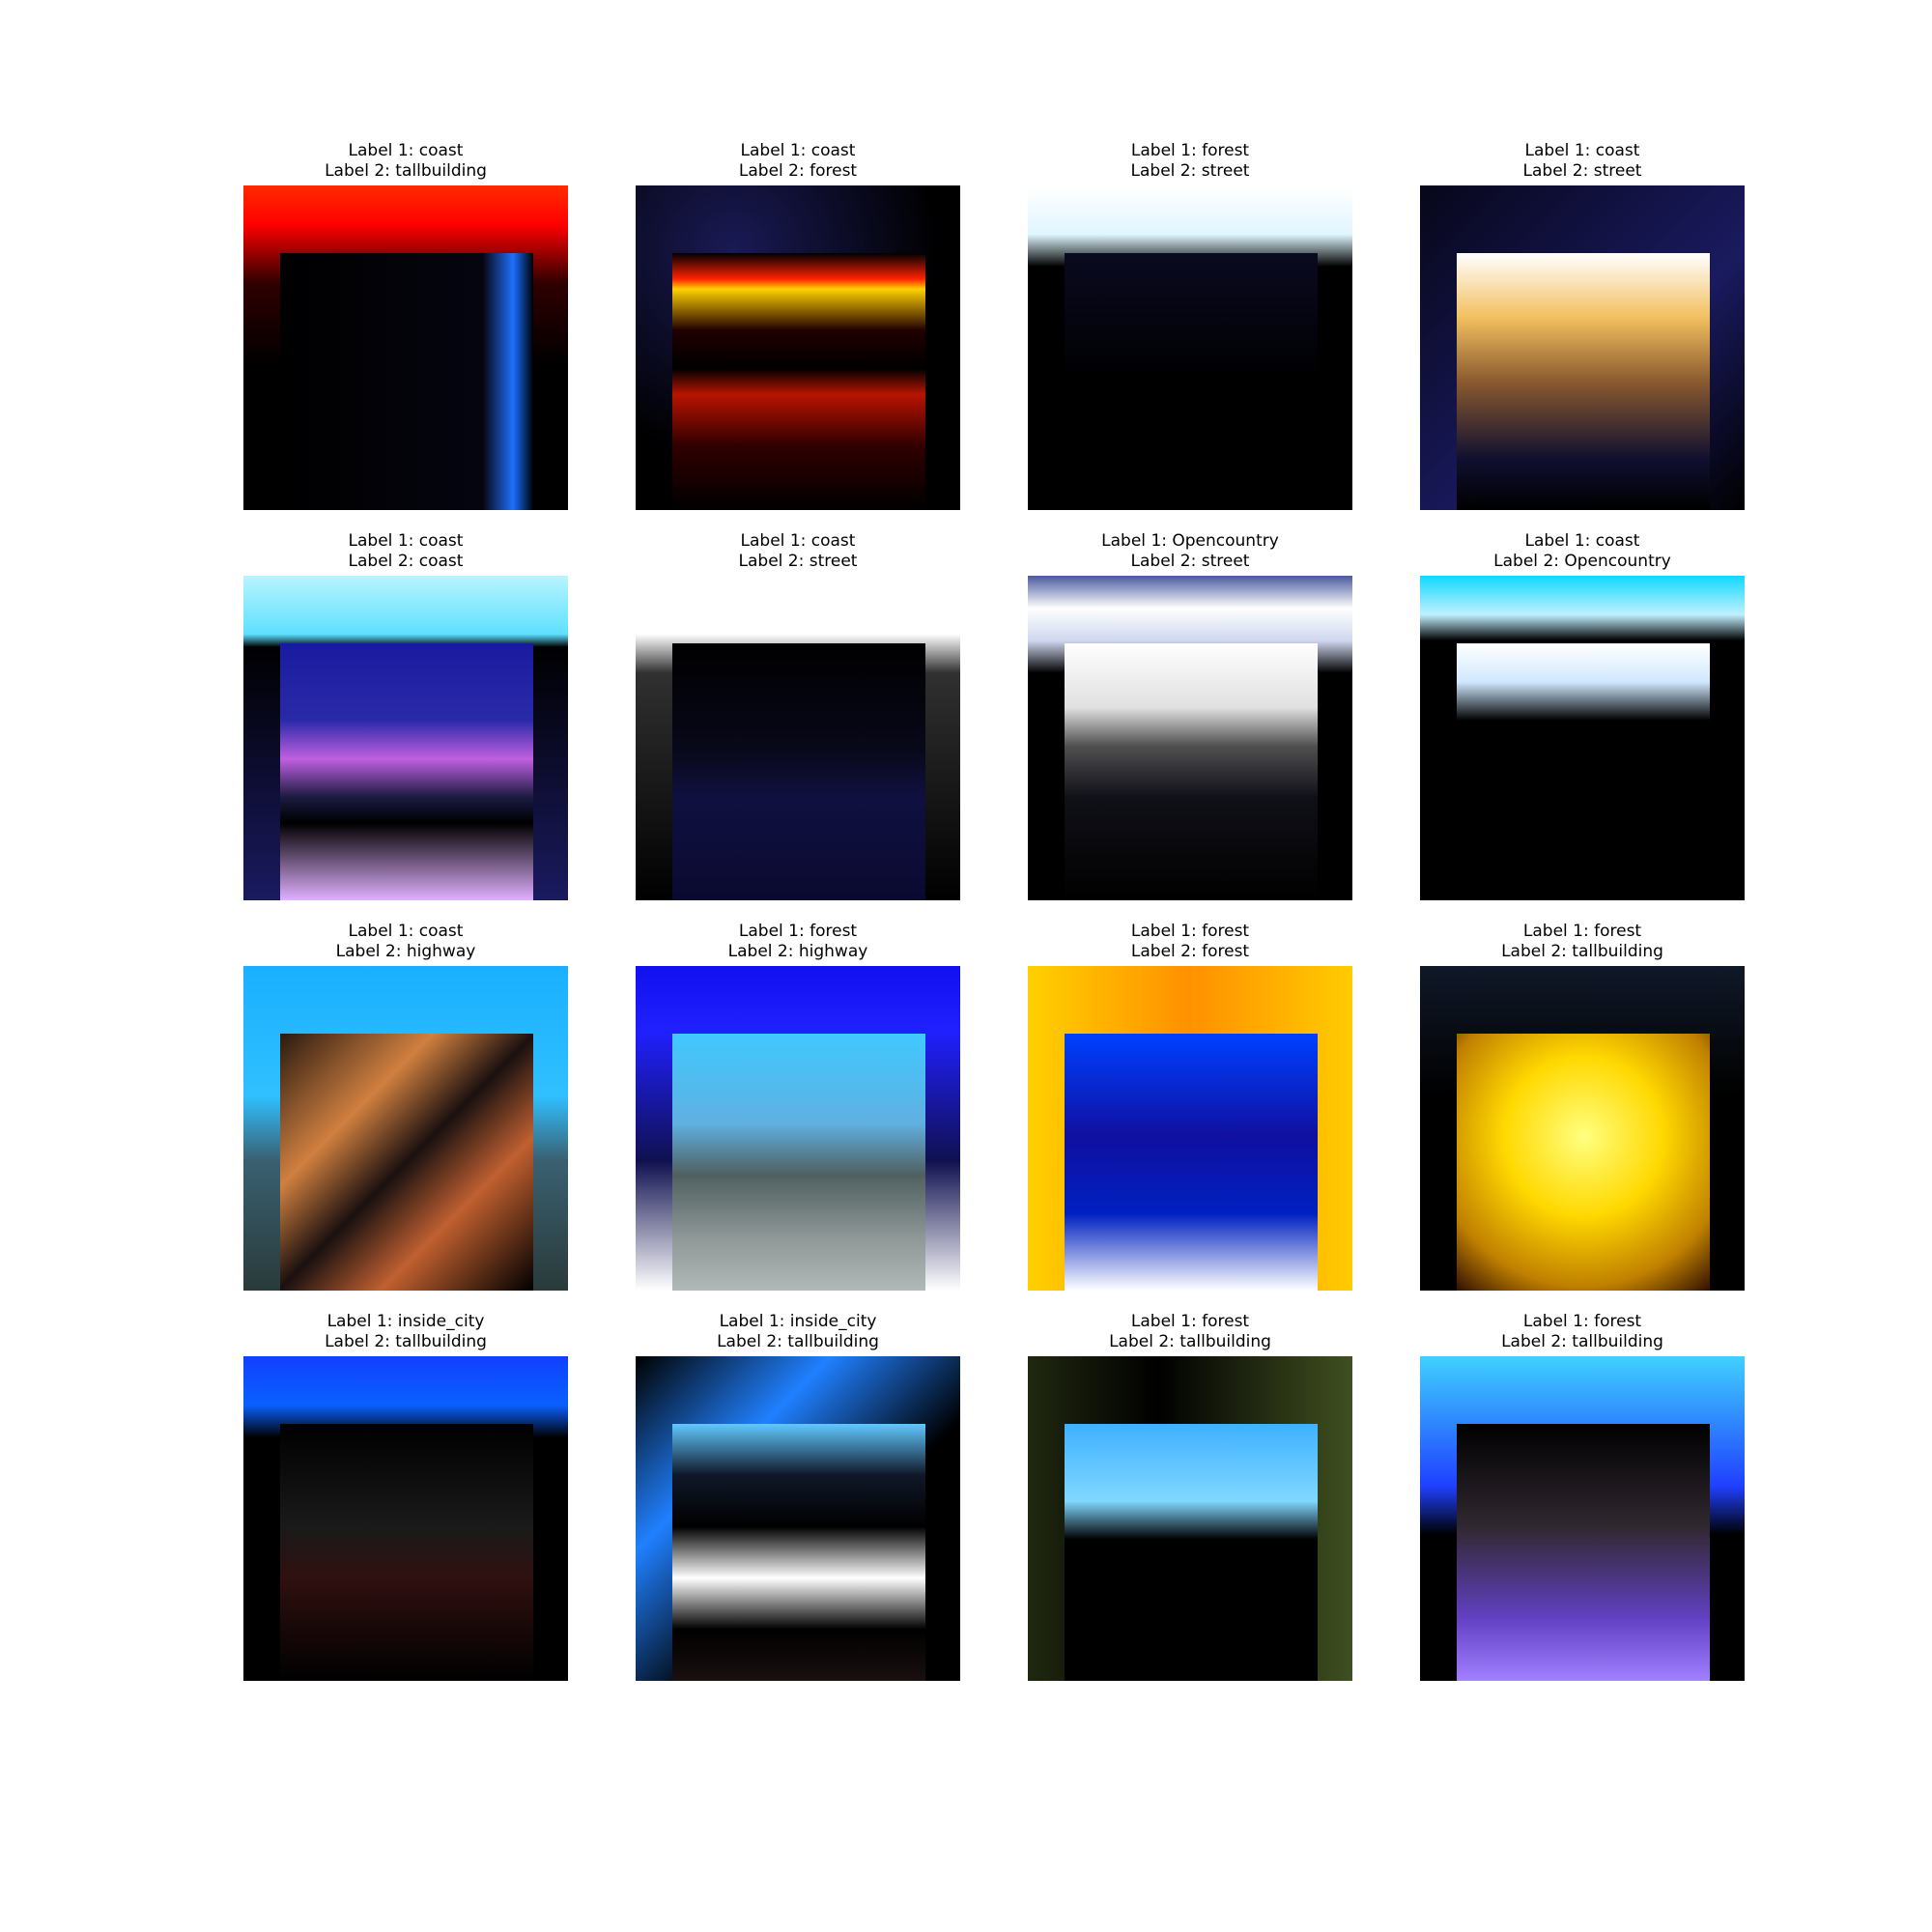 The width and height of the screenshot is (1932, 1932). I want to click on panel-caption: Label 1: coast Label 2: forest, so click(798, 162).